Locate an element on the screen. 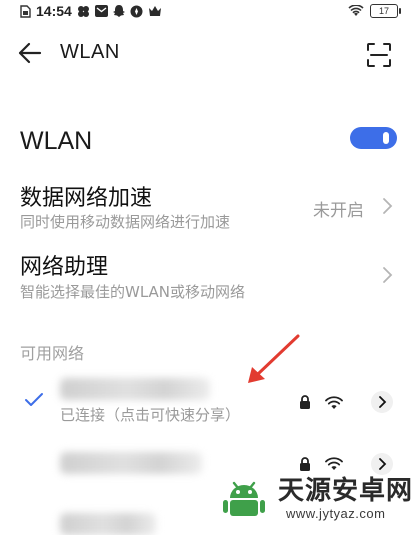 Image resolution: width=414 pixels, height=535 pixels. network-details-button is located at coordinates (382, 402).